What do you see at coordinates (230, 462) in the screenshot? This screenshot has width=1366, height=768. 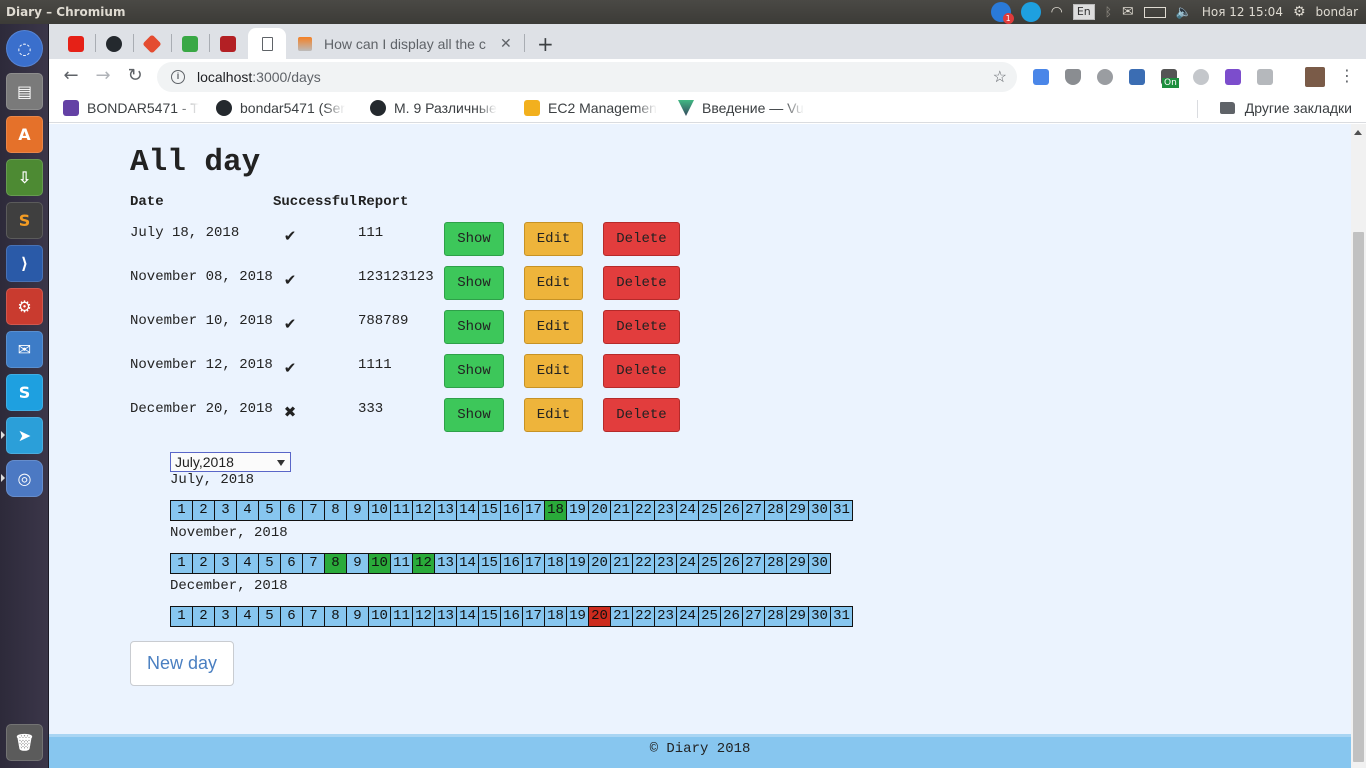 I see `month-select: July,2018` at bounding box center [230, 462].